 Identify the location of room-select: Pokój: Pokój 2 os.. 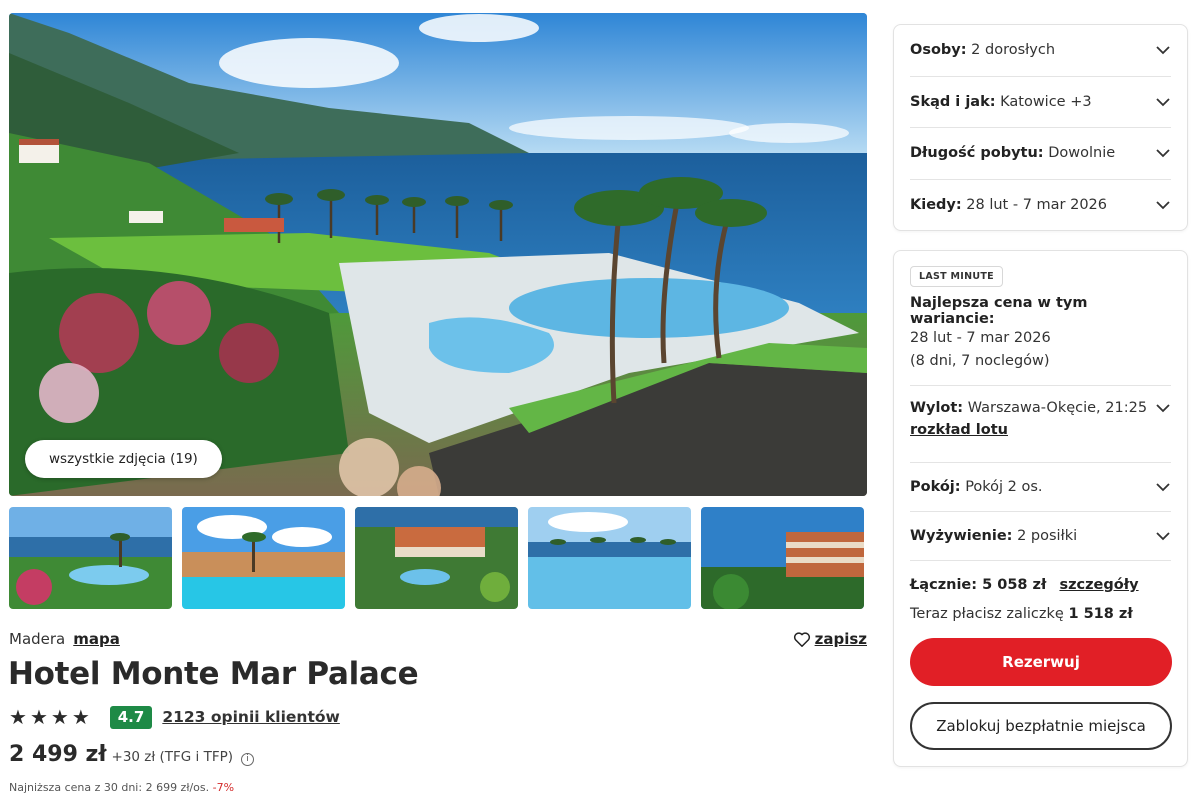
(1040, 487).